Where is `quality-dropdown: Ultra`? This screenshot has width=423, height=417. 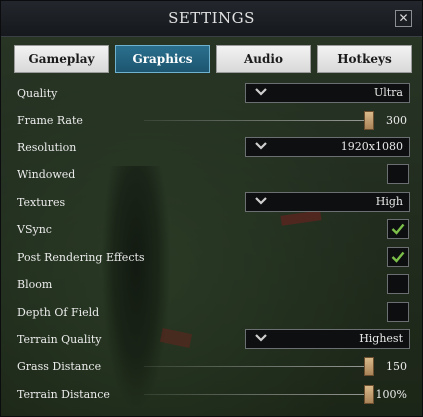
quality-dropdown: Ultra is located at coordinates (327, 93).